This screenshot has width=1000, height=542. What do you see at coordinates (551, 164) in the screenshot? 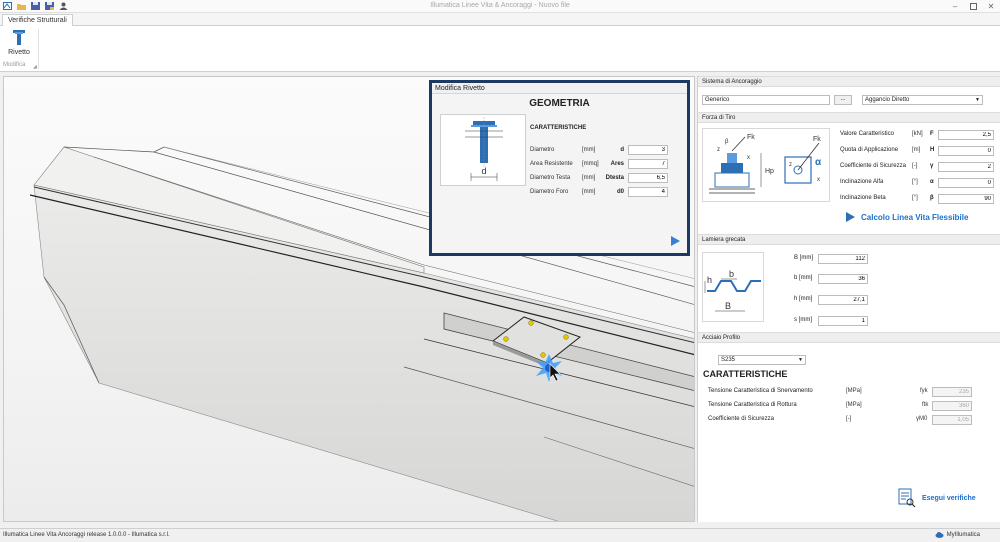
I see `field-label: Area Resistente` at bounding box center [551, 164].